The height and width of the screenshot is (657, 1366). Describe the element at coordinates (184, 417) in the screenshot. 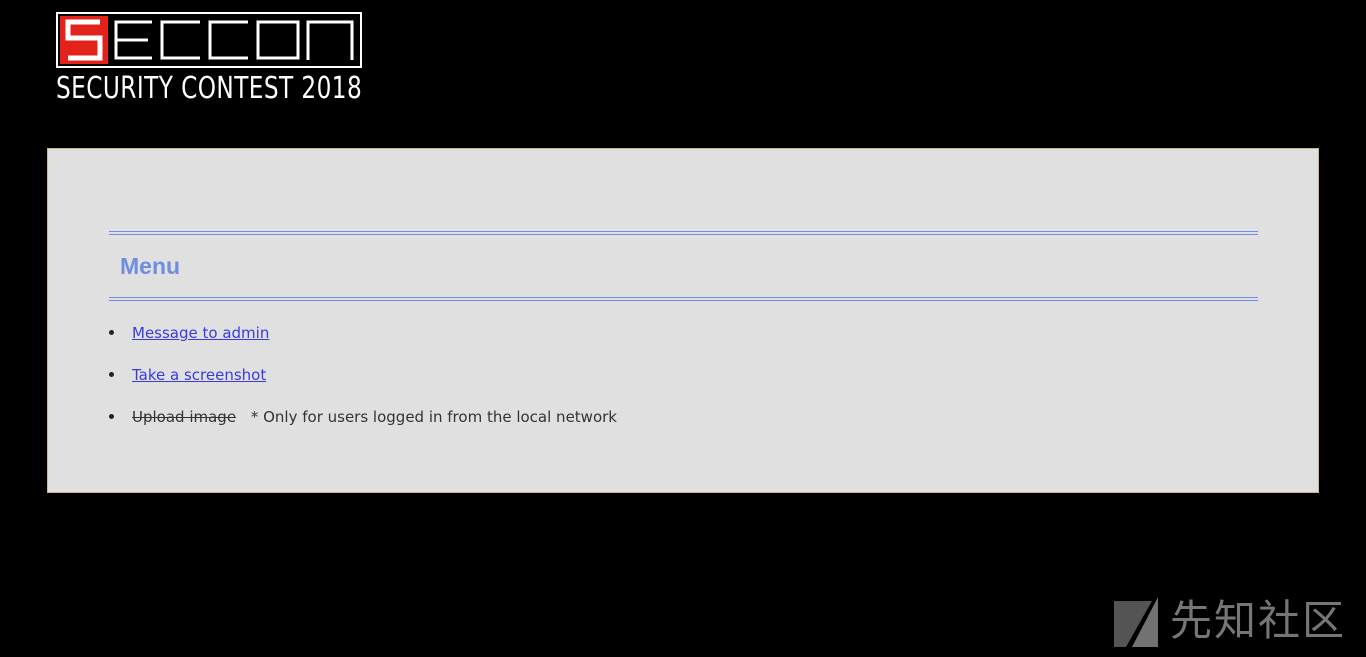

I see `upload-image-disabled: Upload image` at that location.